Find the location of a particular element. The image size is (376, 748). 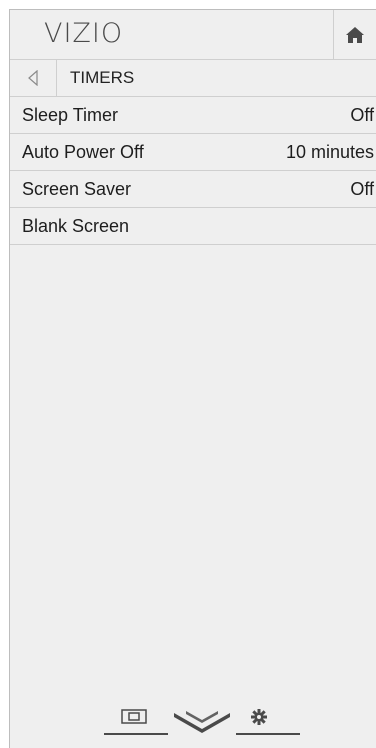

back-triangle-icon is located at coordinates (33, 78).